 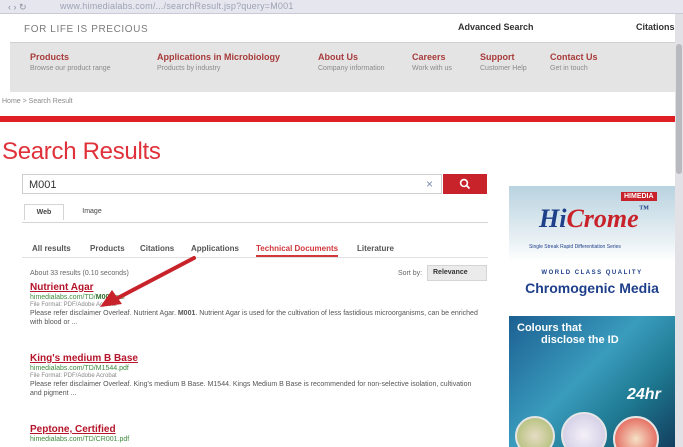 I want to click on search-box: ×, so click(x=232, y=184).